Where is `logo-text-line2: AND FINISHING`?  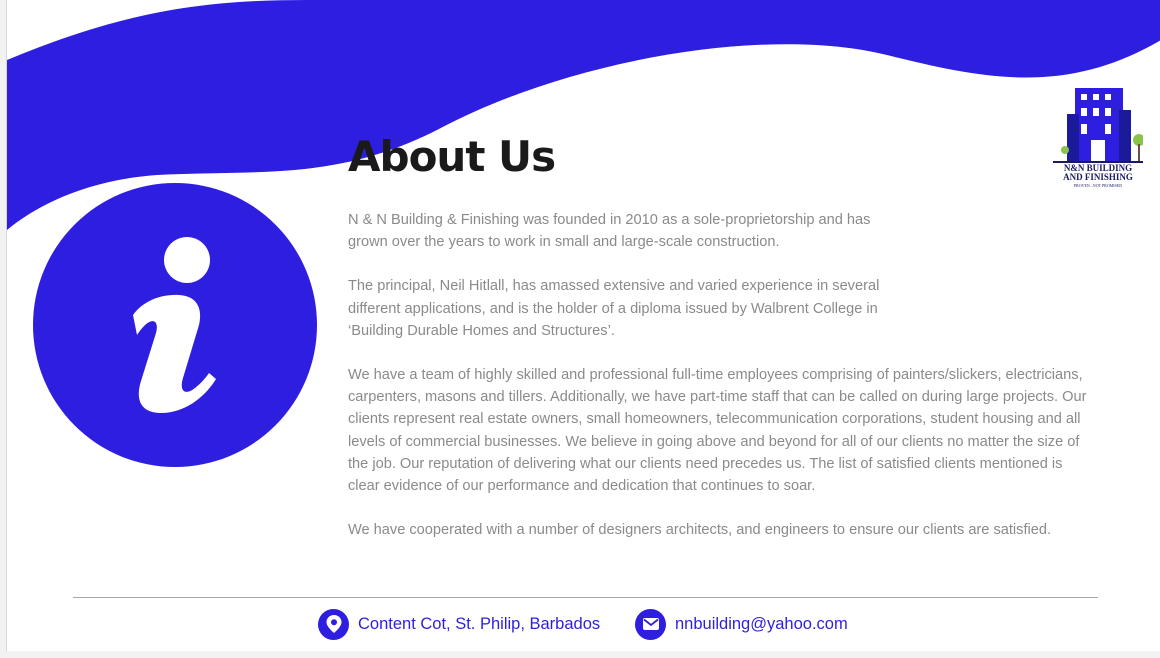 logo-text-line2: AND FINISHING is located at coordinates (1098, 177).